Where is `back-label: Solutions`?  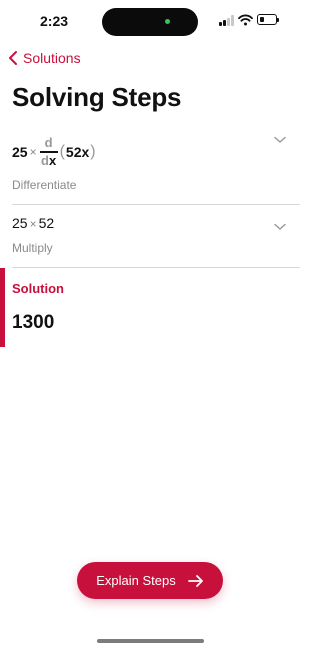 back-label: Solutions is located at coordinates (52, 58).